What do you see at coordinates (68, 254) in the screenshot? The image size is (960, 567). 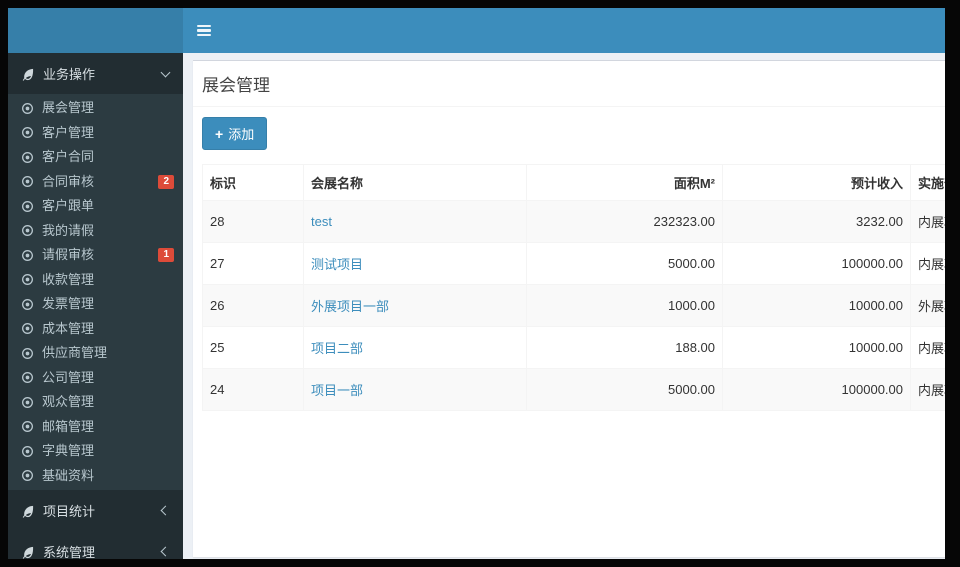 I see `sidebar-item-label: 请假审核` at bounding box center [68, 254].